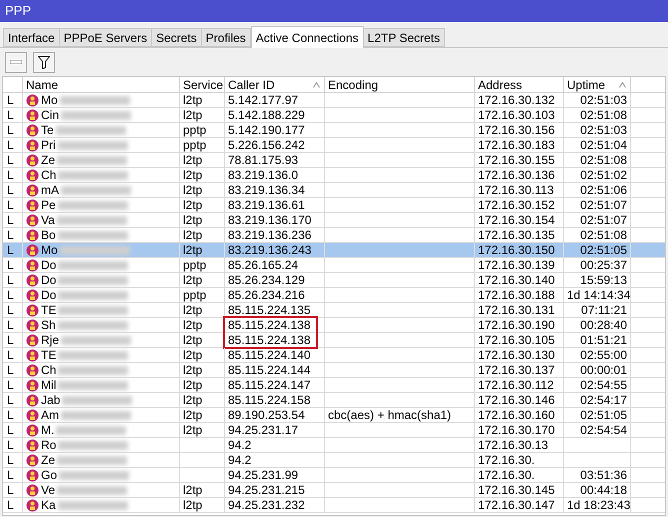 This screenshot has height=517, width=668. Describe the element at coordinates (598, 505) in the screenshot. I see `uptime-text: 1d 18:23:43` at that location.